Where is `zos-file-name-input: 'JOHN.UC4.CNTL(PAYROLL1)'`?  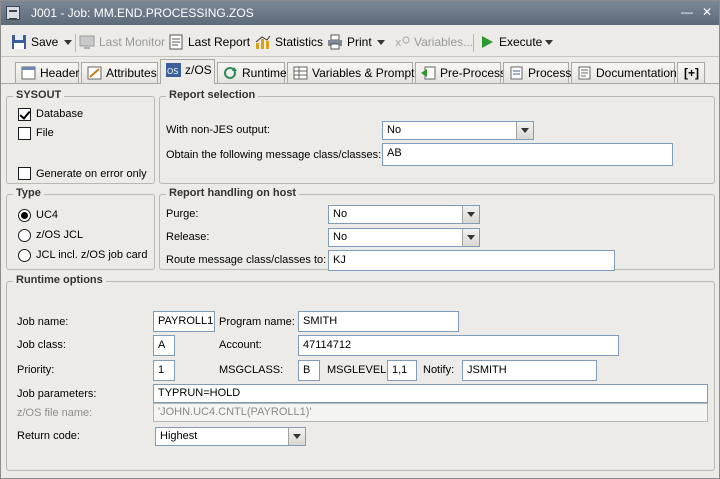 zos-file-name-input: 'JOHN.UC4.CNTL(PAYROLL1)' is located at coordinates (430, 412).